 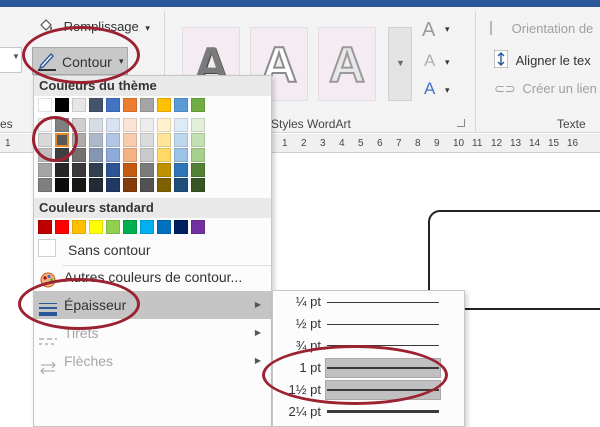 What do you see at coordinates (368, 302) in the screenshot?
I see `weight-option-quarter: ¼ pt` at bounding box center [368, 302].